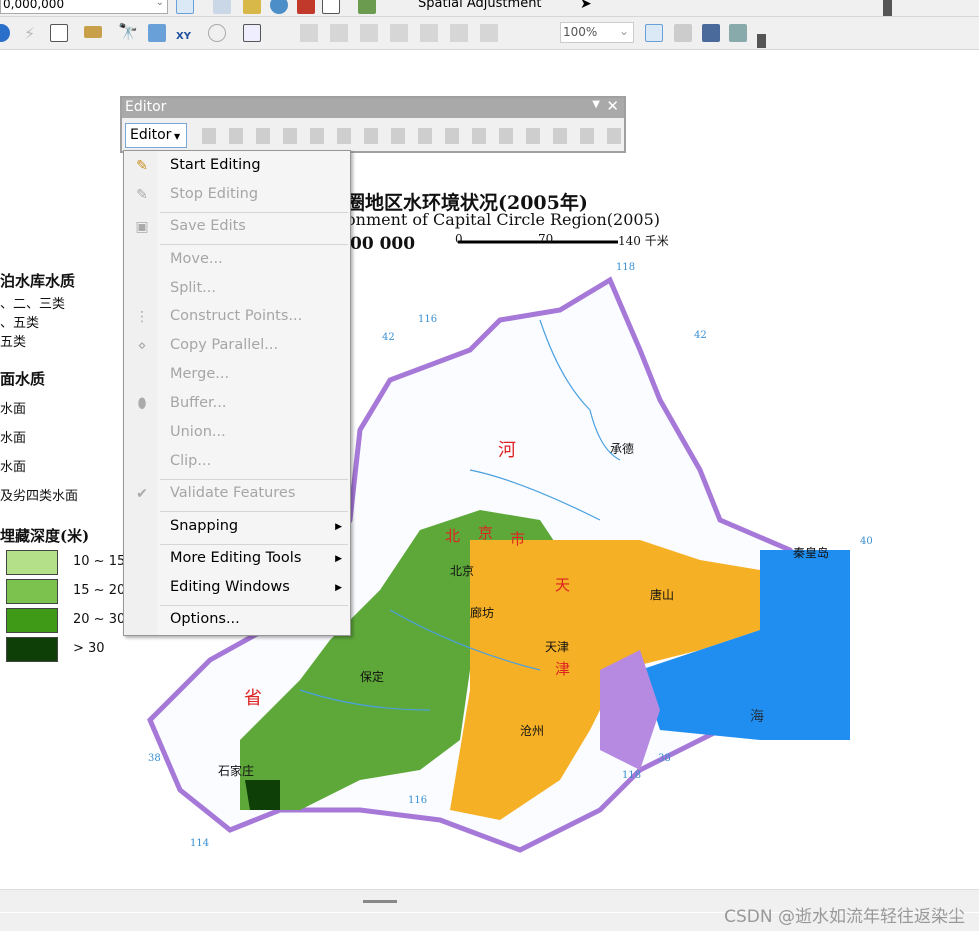 The width and height of the screenshot is (979, 931). I want to click on legend-item: 五类, so click(13, 342).